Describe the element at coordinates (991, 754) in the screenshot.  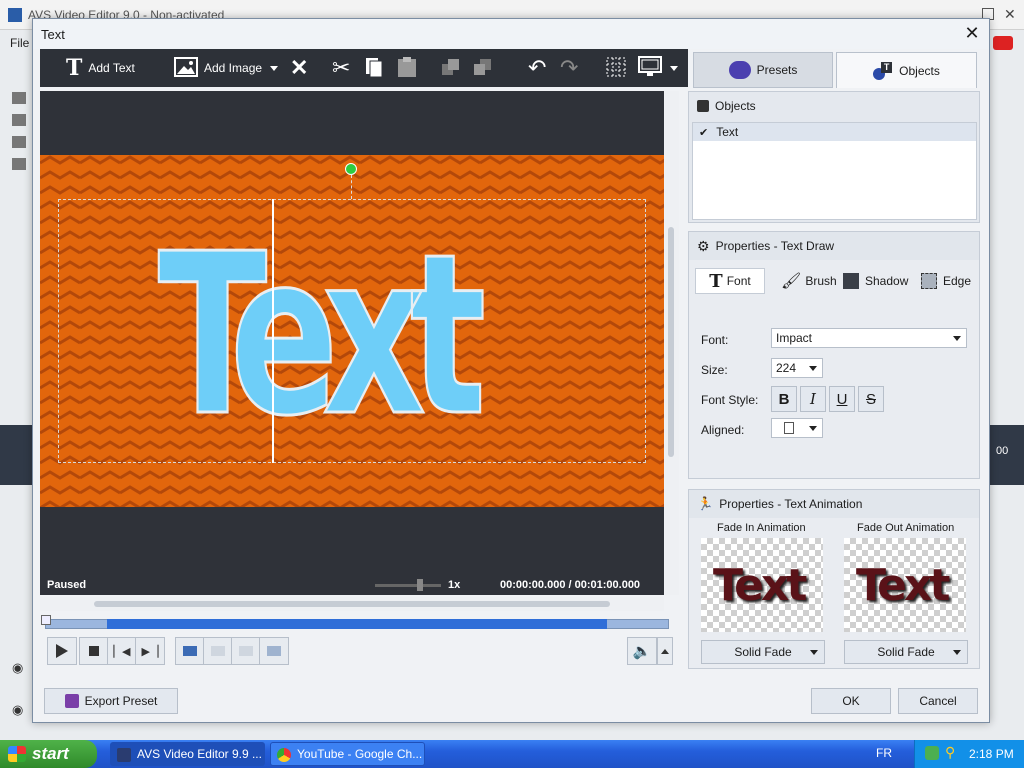
I see `clock: 2:18 PM` at that location.